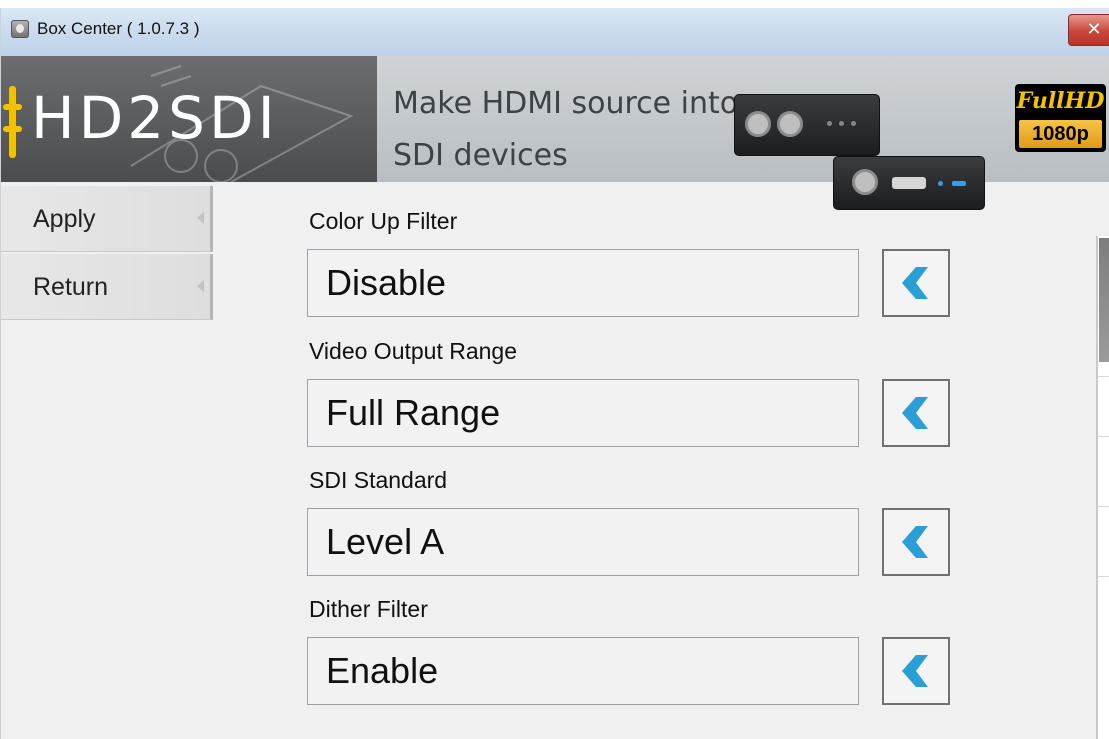 The width and height of the screenshot is (1109, 739). Describe the element at coordinates (107, 219) in the screenshot. I see `sidebar-item-apply: Apply` at that location.